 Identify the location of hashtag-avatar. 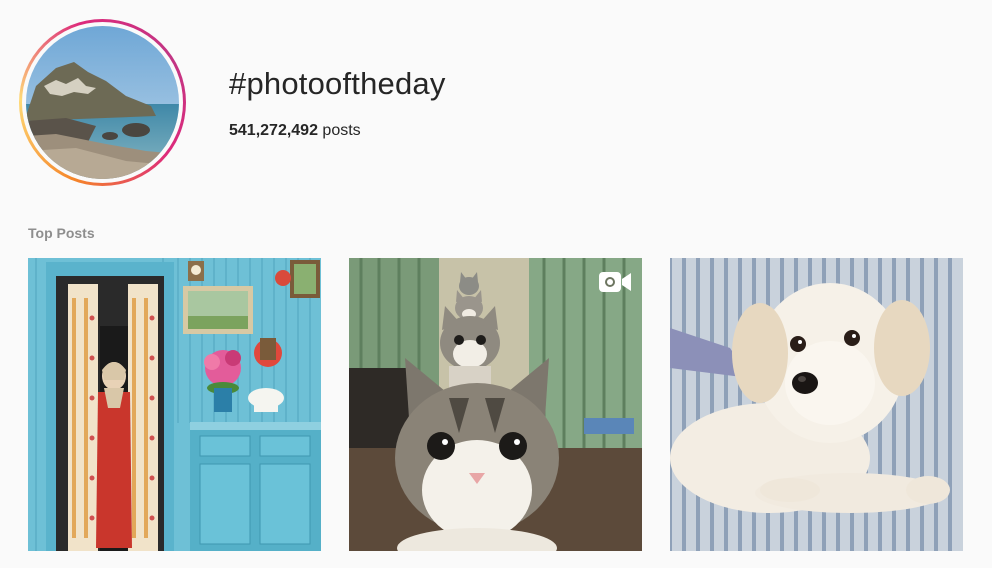
(102, 102).